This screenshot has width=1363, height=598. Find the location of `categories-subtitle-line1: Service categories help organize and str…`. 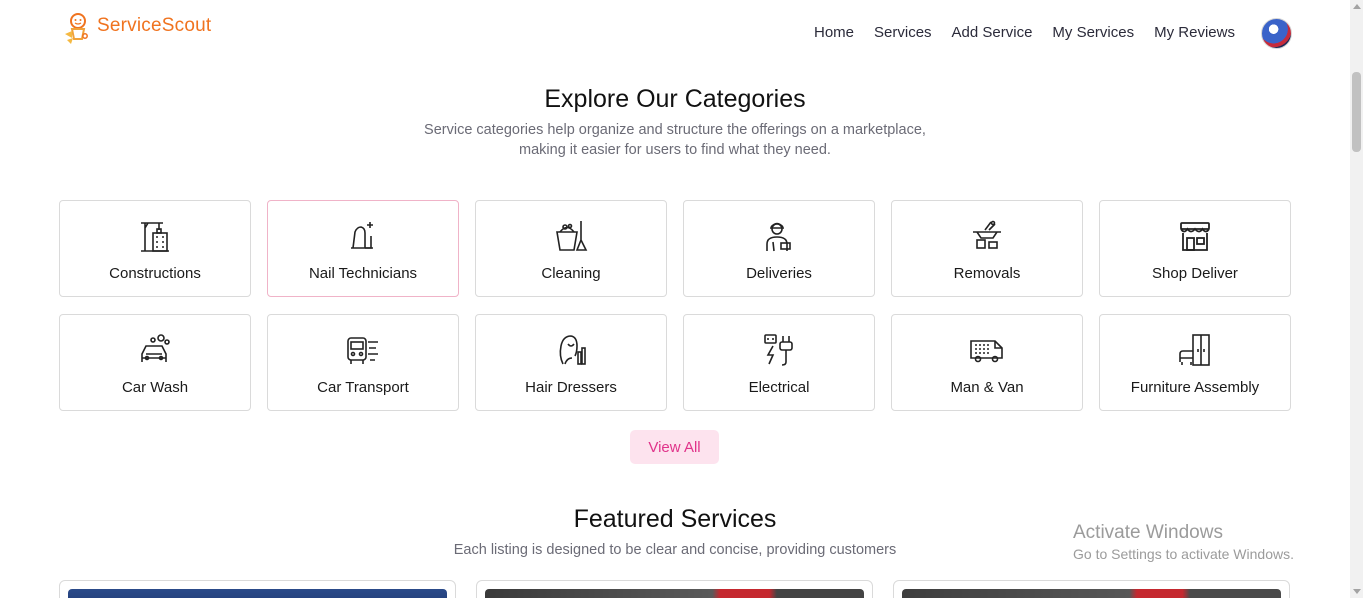

categories-subtitle-line1: Service categories help organize and str… is located at coordinates (675, 130).